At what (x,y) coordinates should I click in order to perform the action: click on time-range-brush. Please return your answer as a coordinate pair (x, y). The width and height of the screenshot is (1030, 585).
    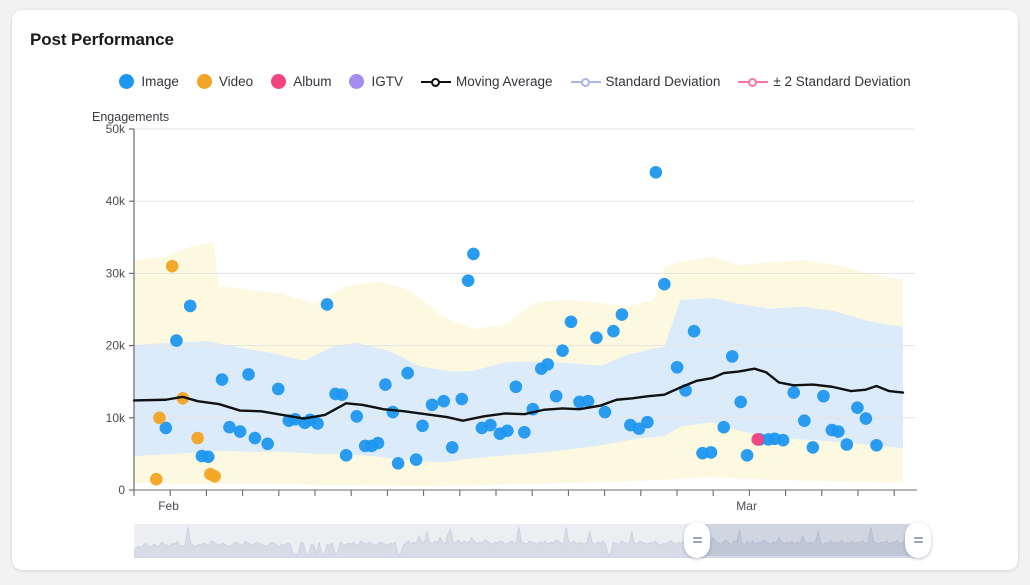
    Looking at the image, I should click on (533, 541).